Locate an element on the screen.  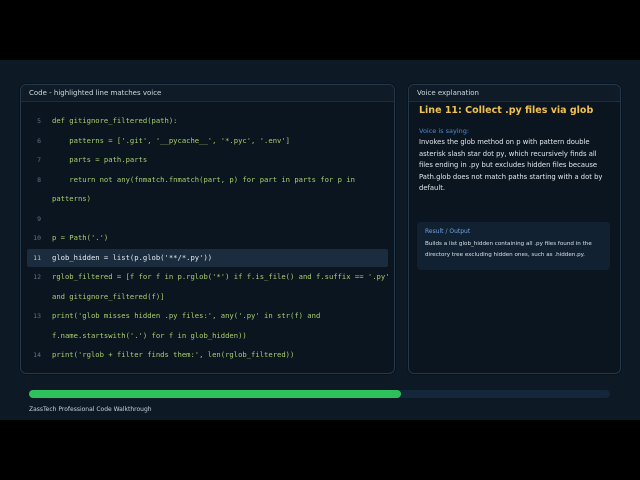
code-text: patterns) is located at coordinates (71, 198).